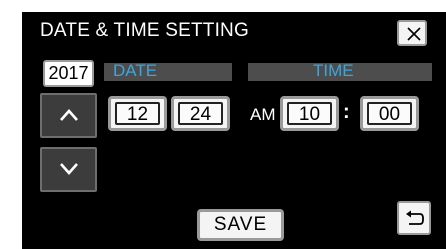  I want to click on day-field: 24, so click(200, 113).